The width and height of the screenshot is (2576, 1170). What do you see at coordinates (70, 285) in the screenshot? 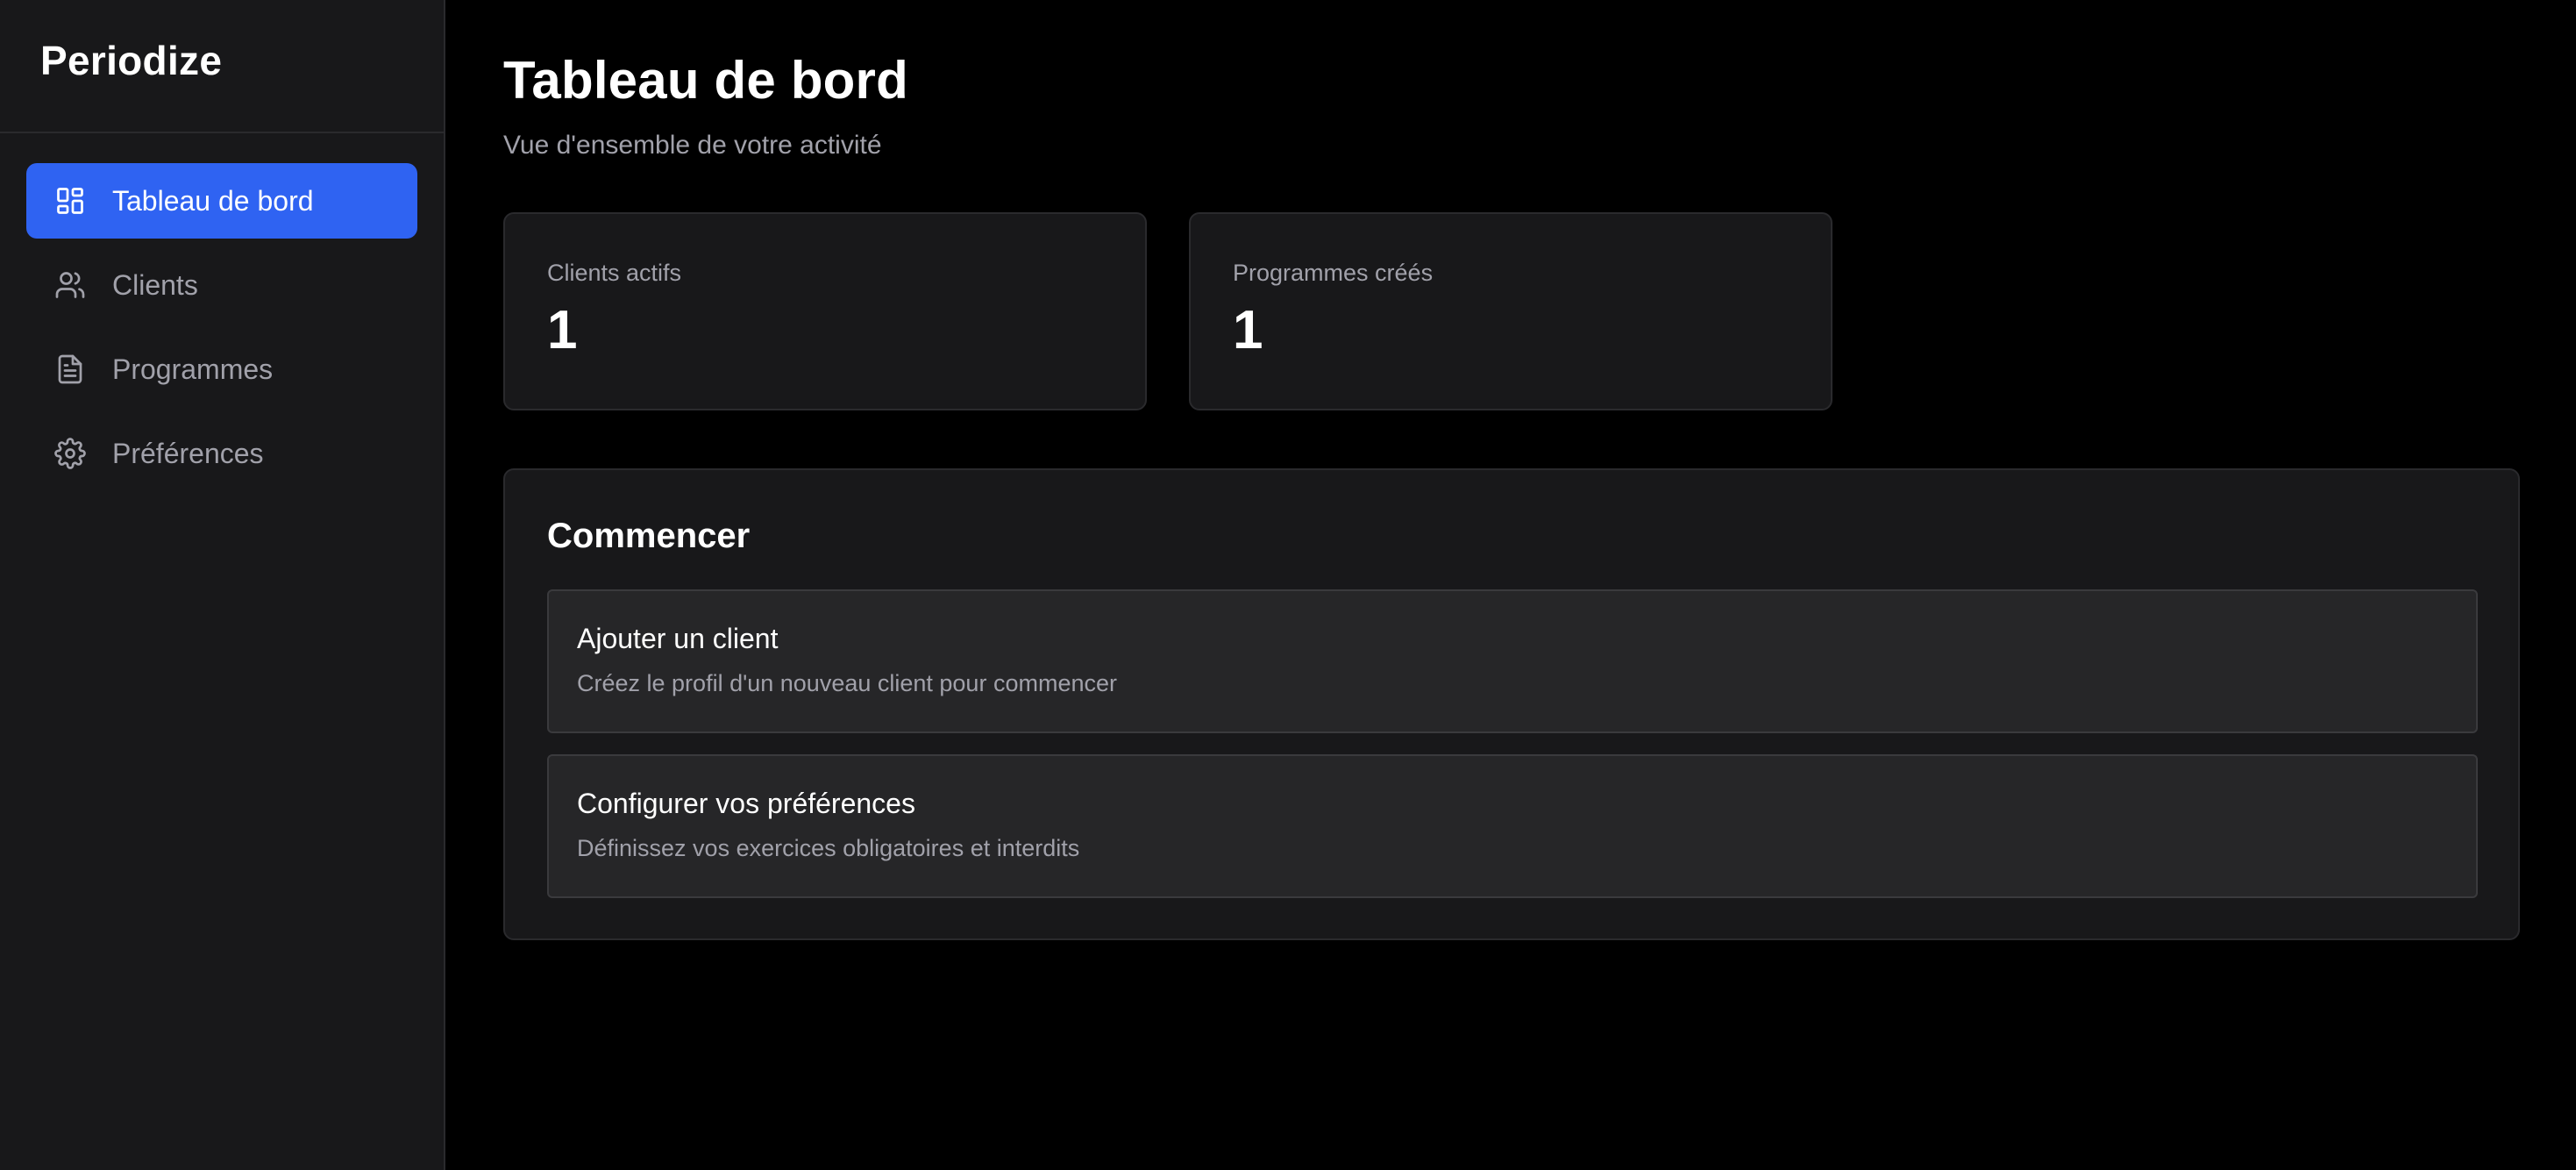
I see `users-icon` at bounding box center [70, 285].